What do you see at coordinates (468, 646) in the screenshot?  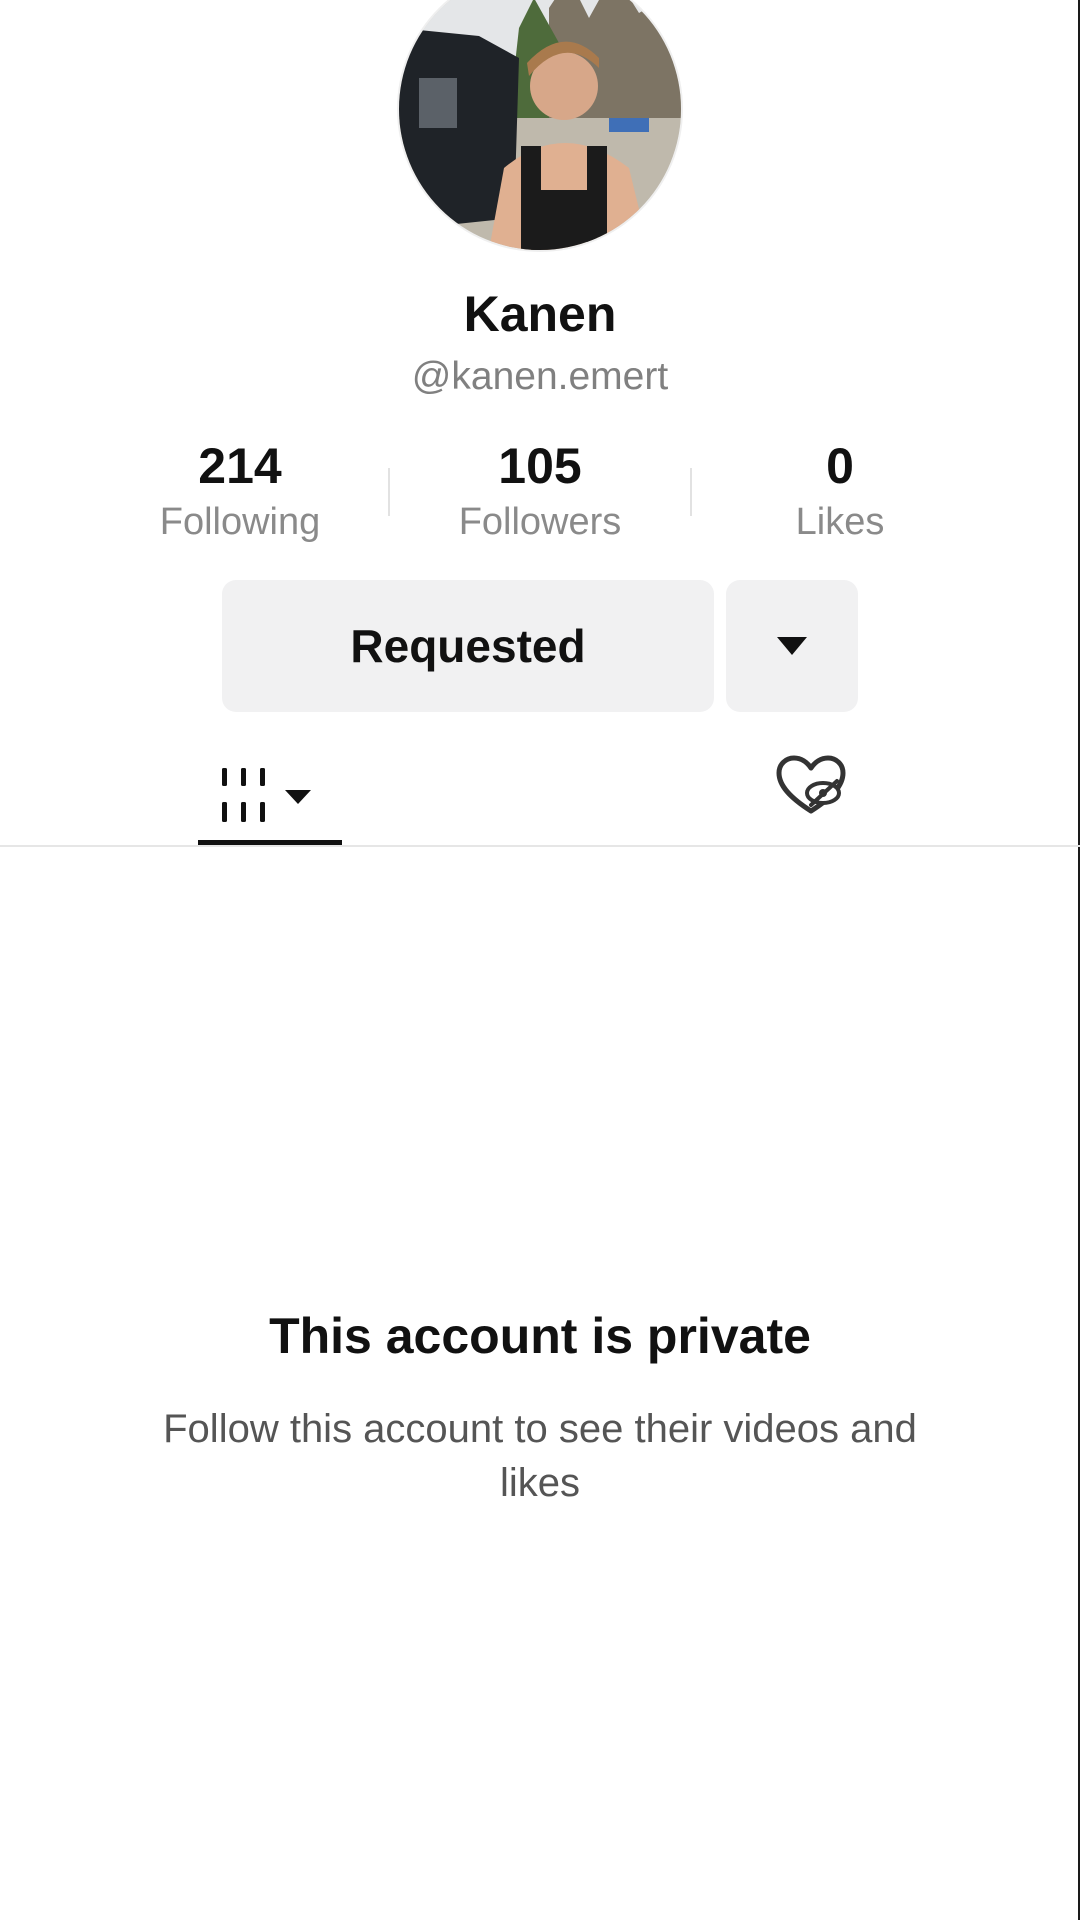 I see `requested-button: Requested` at bounding box center [468, 646].